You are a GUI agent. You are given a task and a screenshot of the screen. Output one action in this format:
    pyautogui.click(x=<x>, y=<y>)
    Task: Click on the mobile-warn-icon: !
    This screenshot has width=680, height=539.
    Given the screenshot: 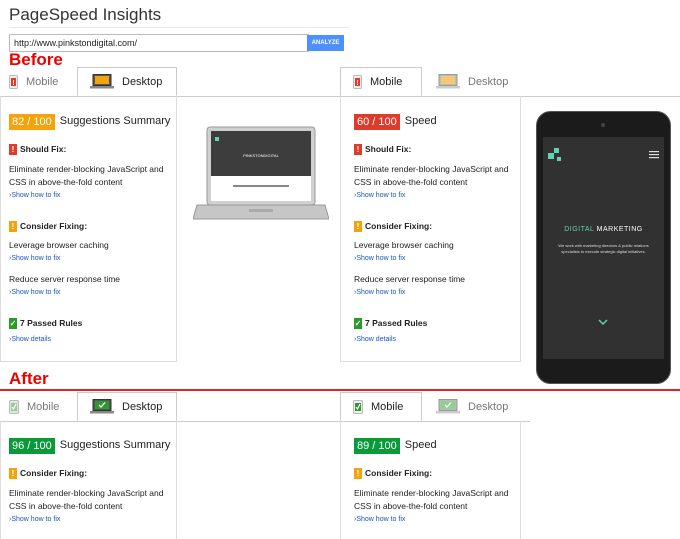 What is the action you would take?
    pyautogui.click(x=13, y=81)
    